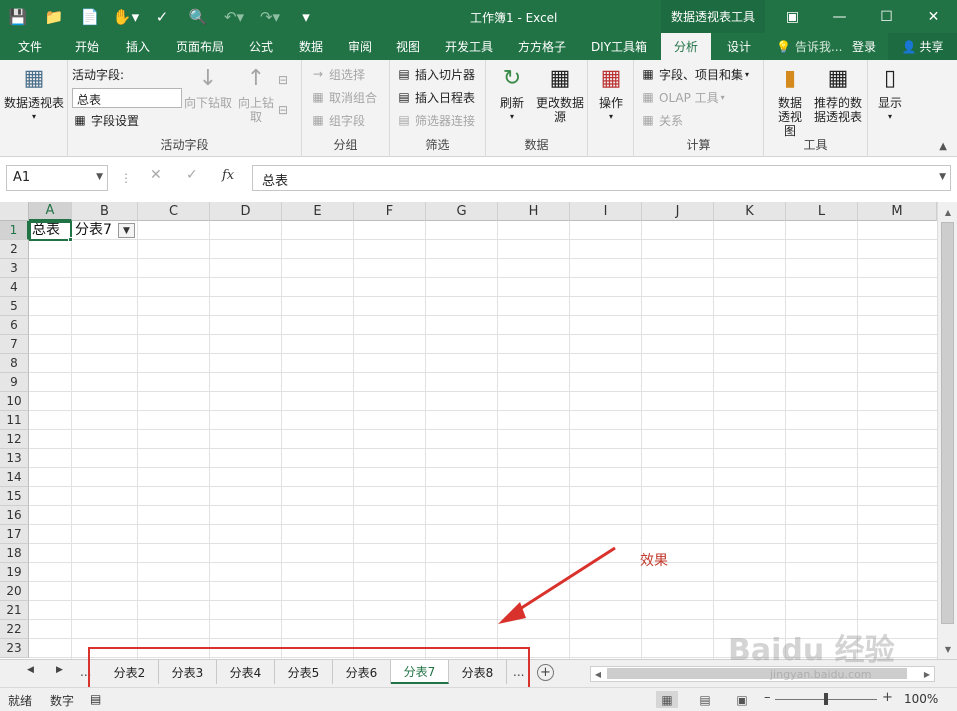 The width and height of the screenshot is (957, 711). Describe the element at coordinates (947, 423) in the screenshot. I see `vertical-scroll-thumb` at that location.